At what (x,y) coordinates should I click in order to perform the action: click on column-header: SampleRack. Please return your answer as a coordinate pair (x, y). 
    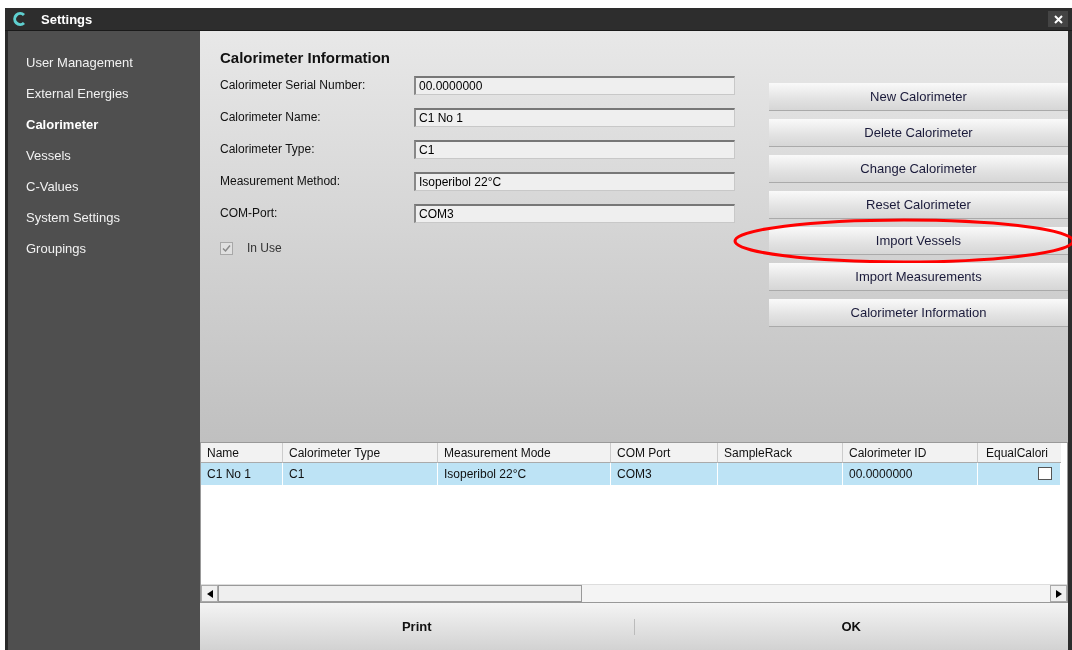
    Looking at the image, I should click on (780, 453).